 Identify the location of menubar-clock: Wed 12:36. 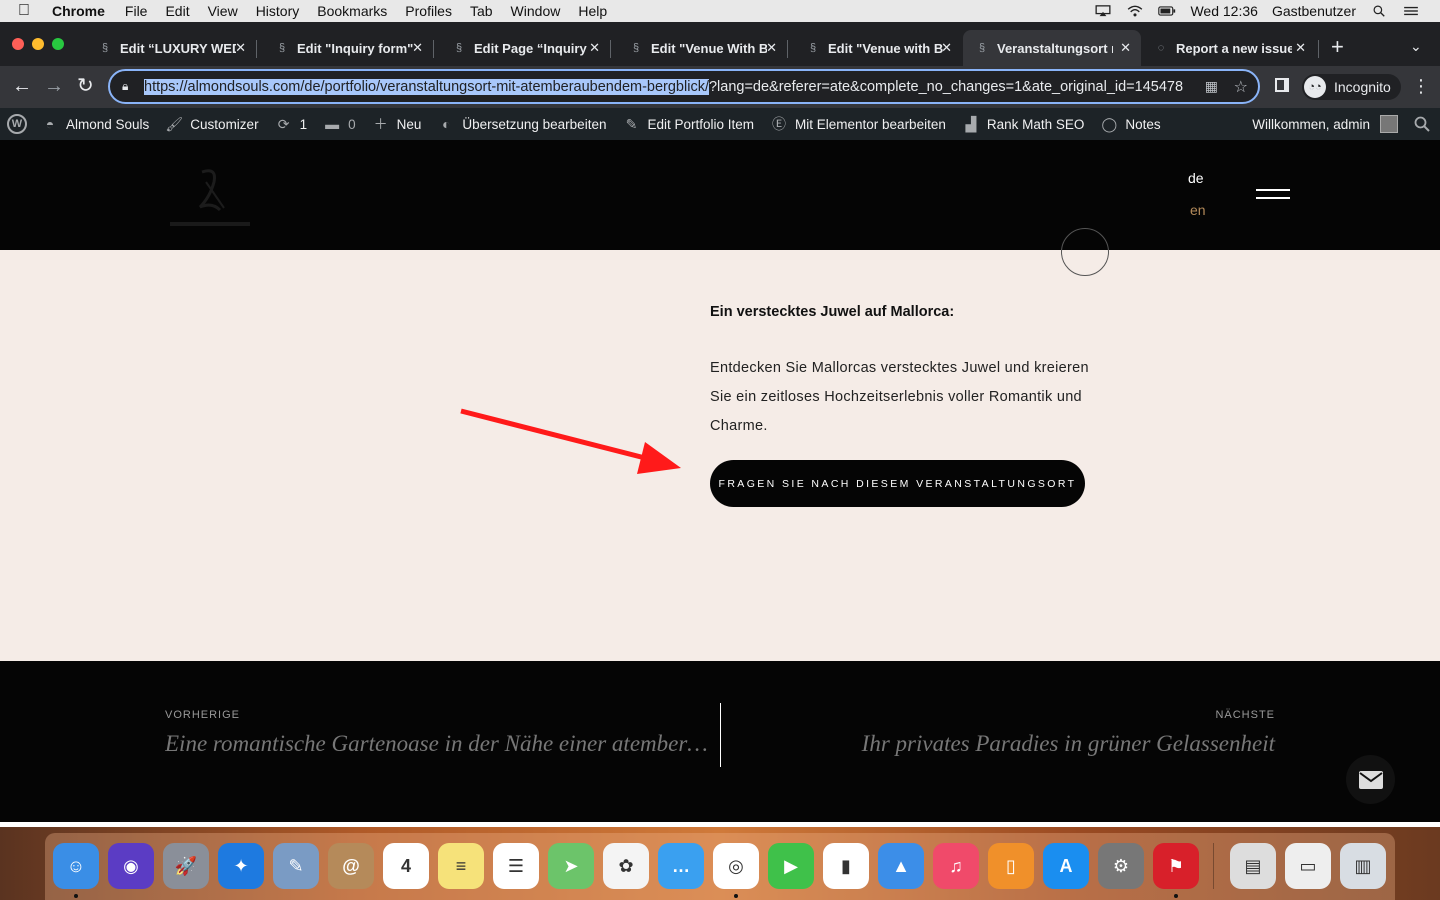
(1223, 11).